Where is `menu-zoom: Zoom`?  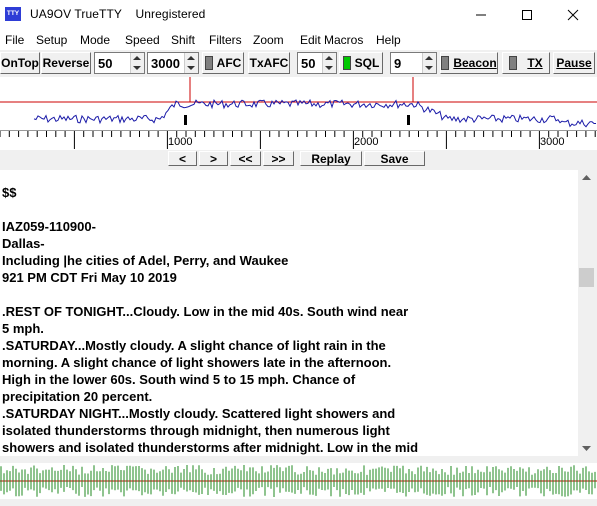 menu-zoom: Zoom is located at coordinates (268, 40).